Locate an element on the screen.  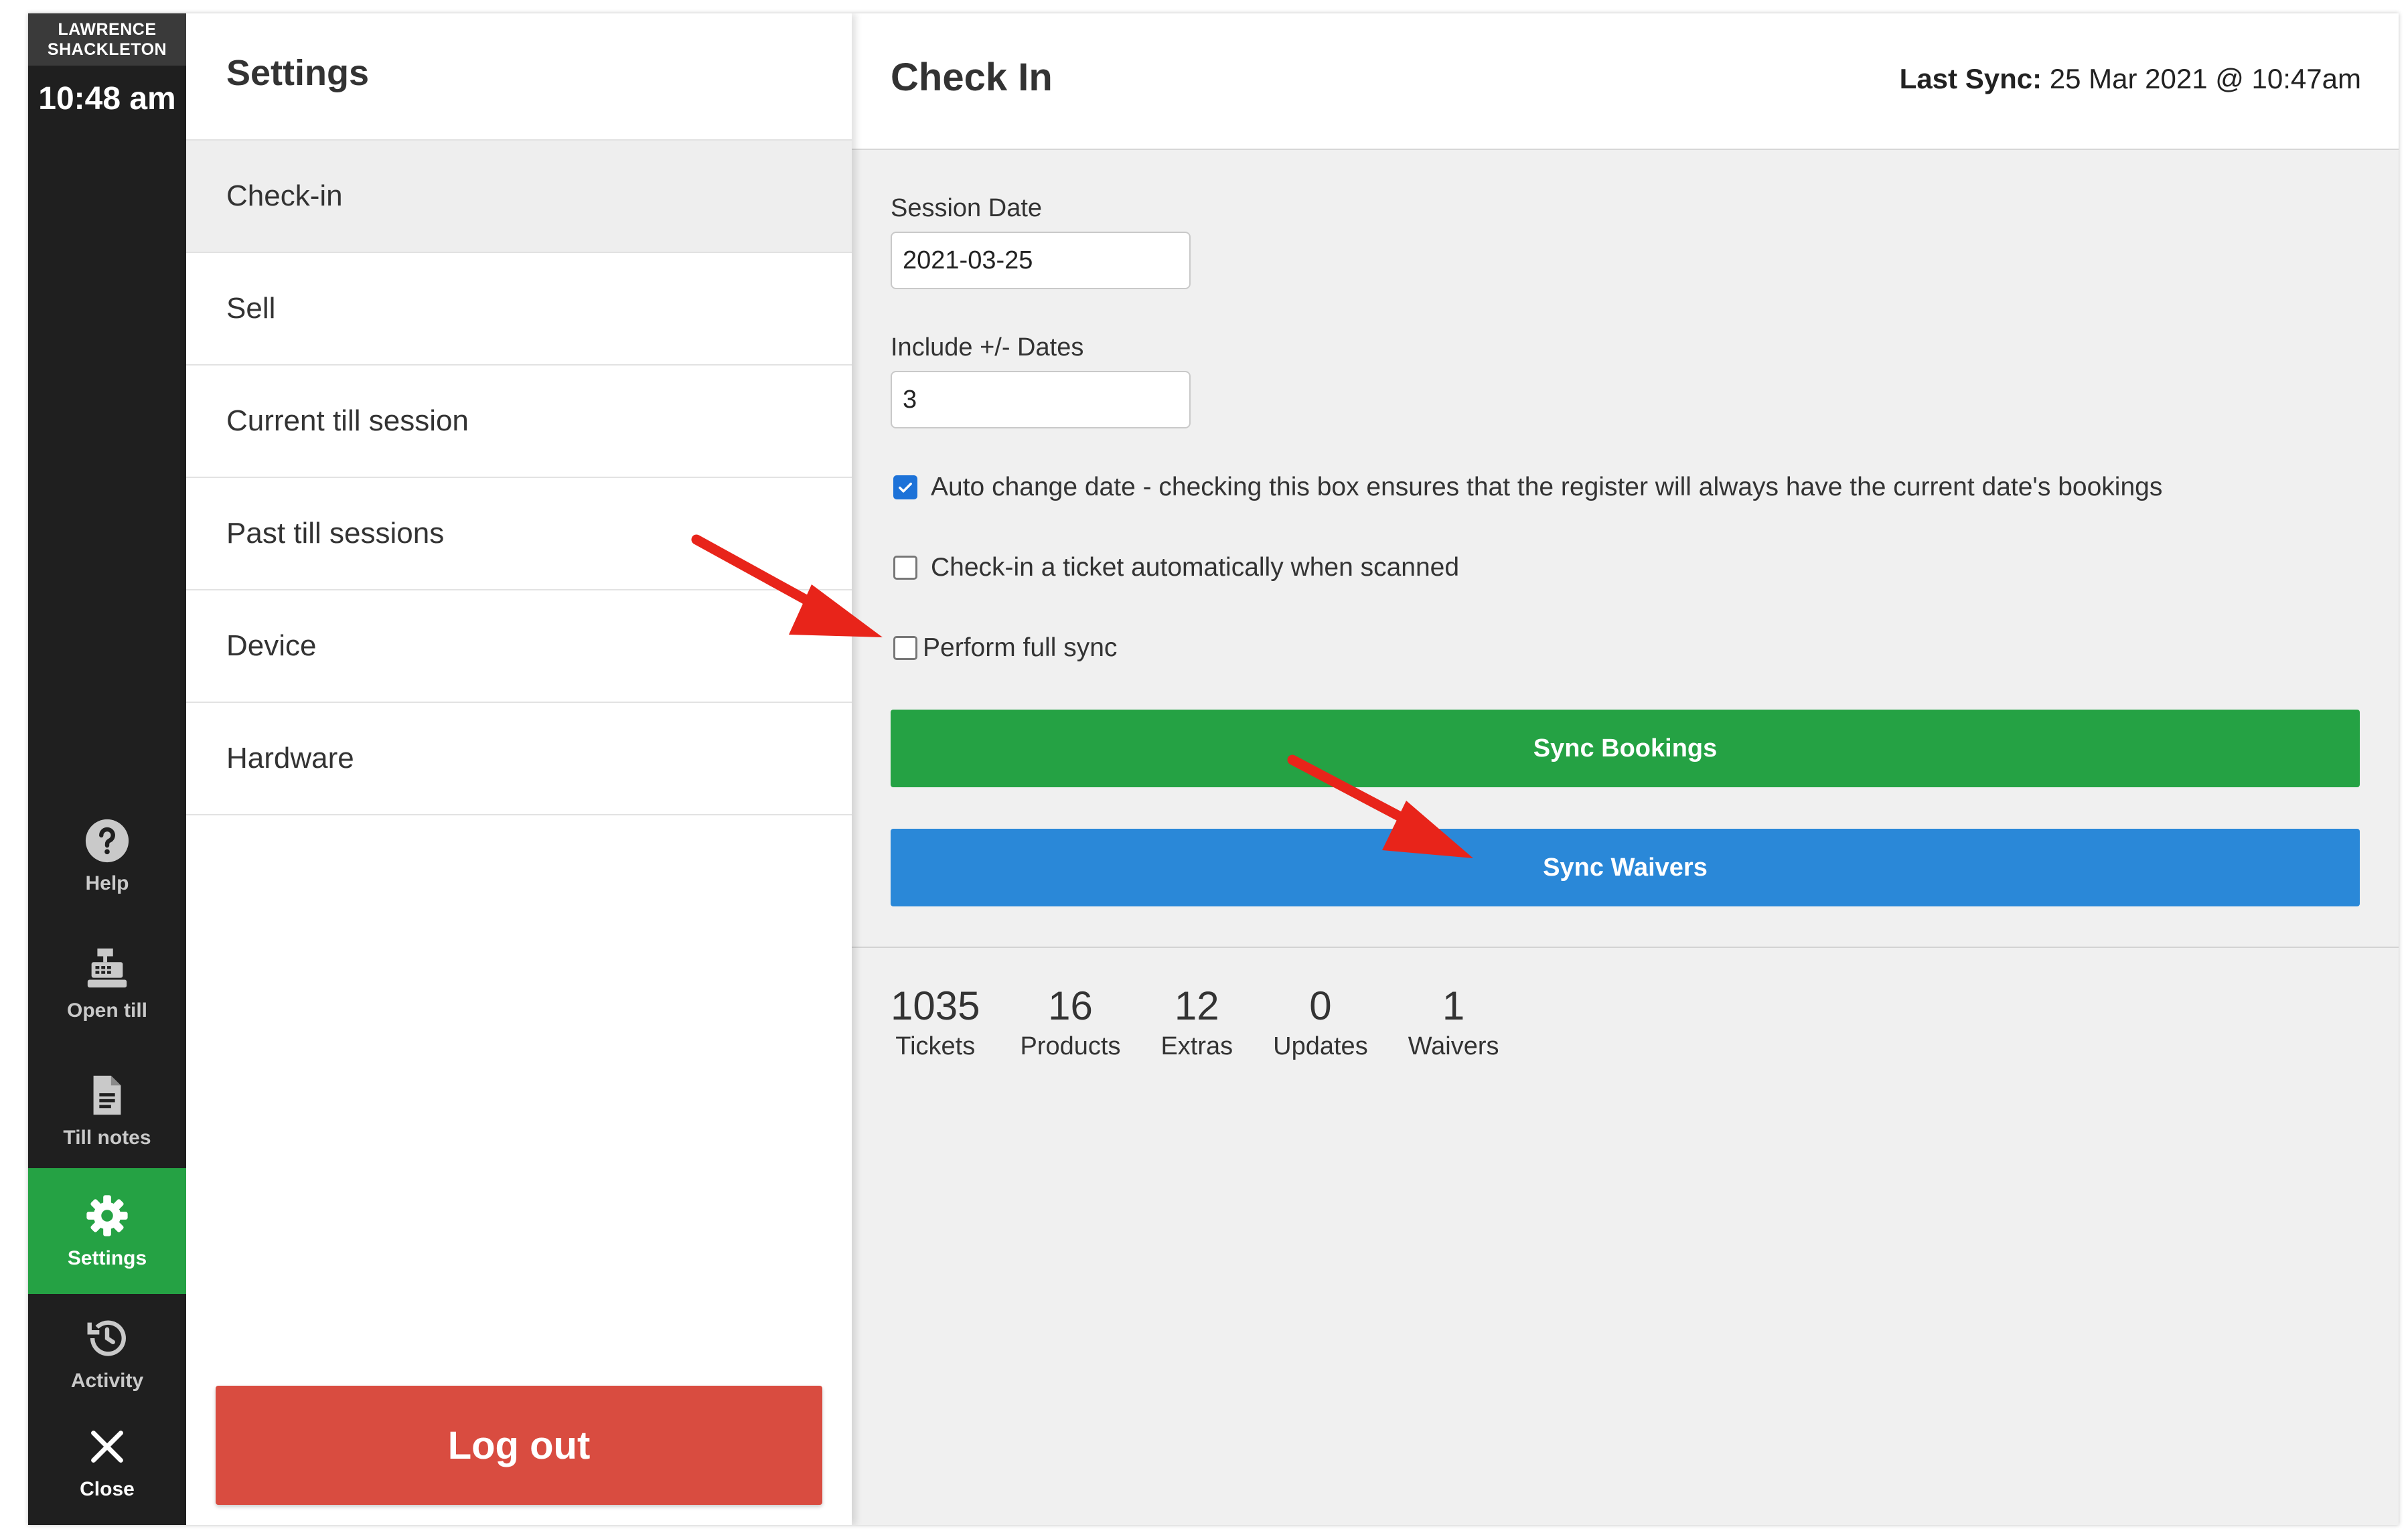
user-last-name: SHACKLETON is located at coordinates (107, 49).